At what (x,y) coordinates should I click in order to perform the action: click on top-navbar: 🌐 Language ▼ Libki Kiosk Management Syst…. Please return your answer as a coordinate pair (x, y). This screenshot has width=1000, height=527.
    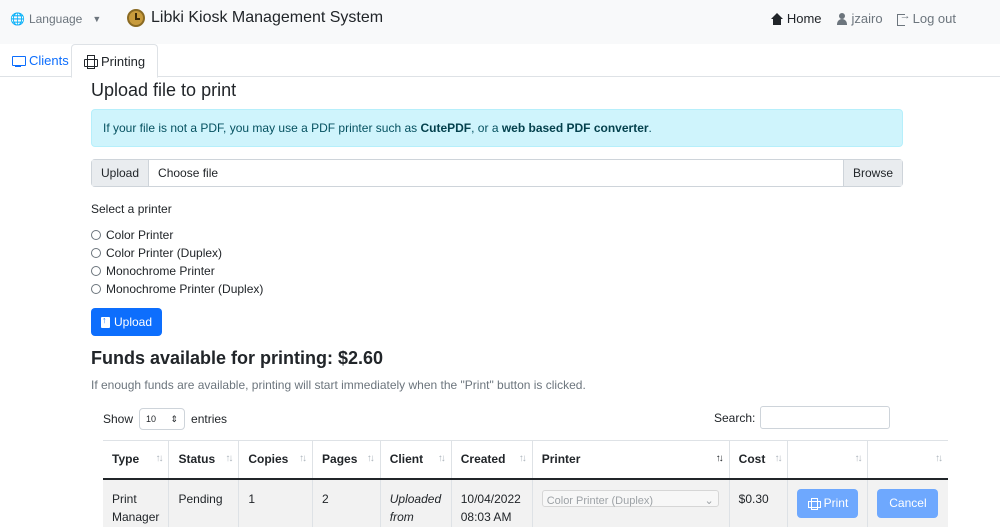
    Looking at the image, I should click on (500, 22).